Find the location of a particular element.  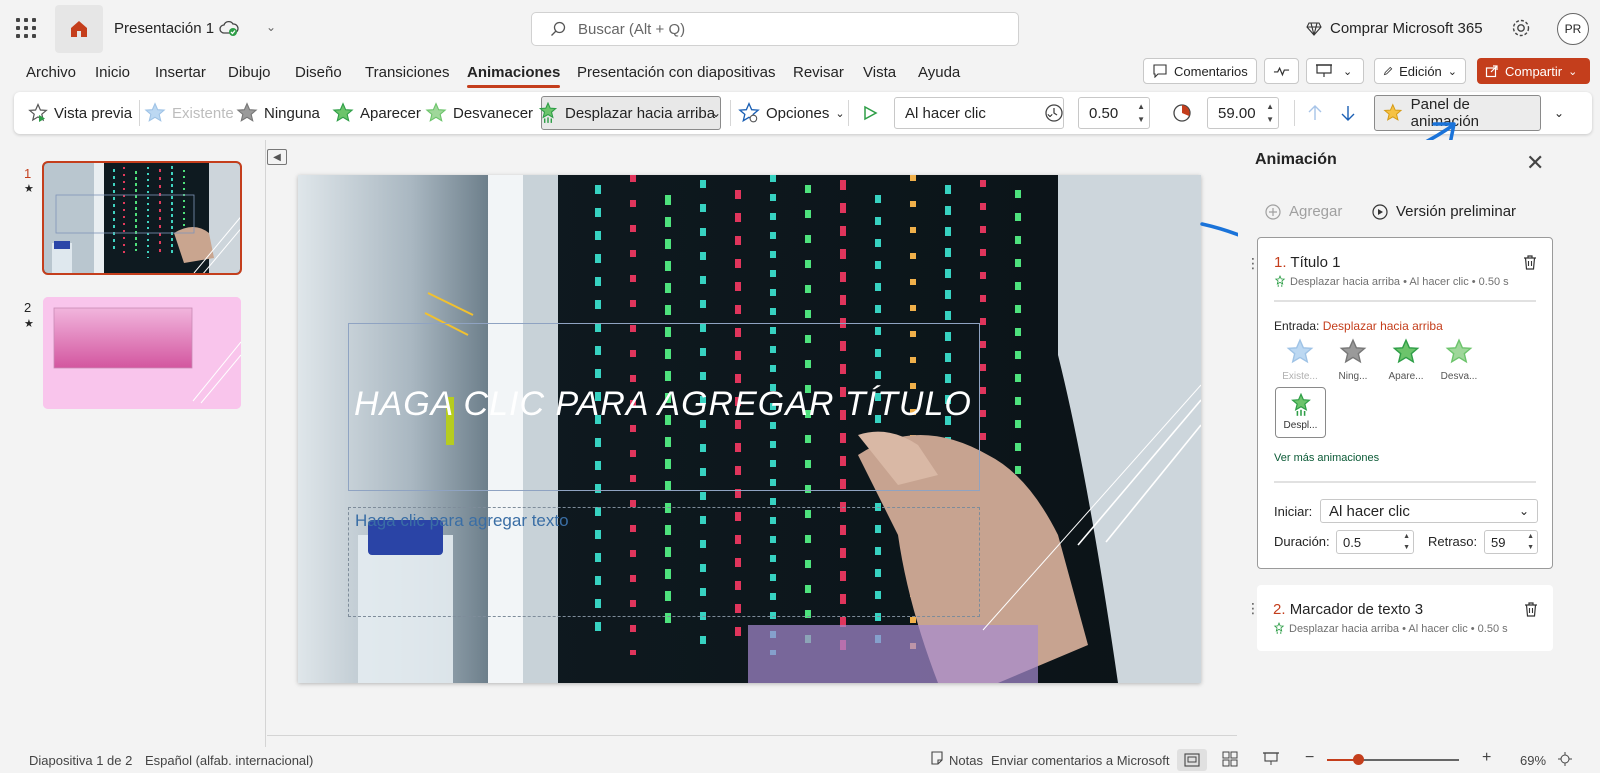

cloud-saved-icon is located at coordinates (229, 29).